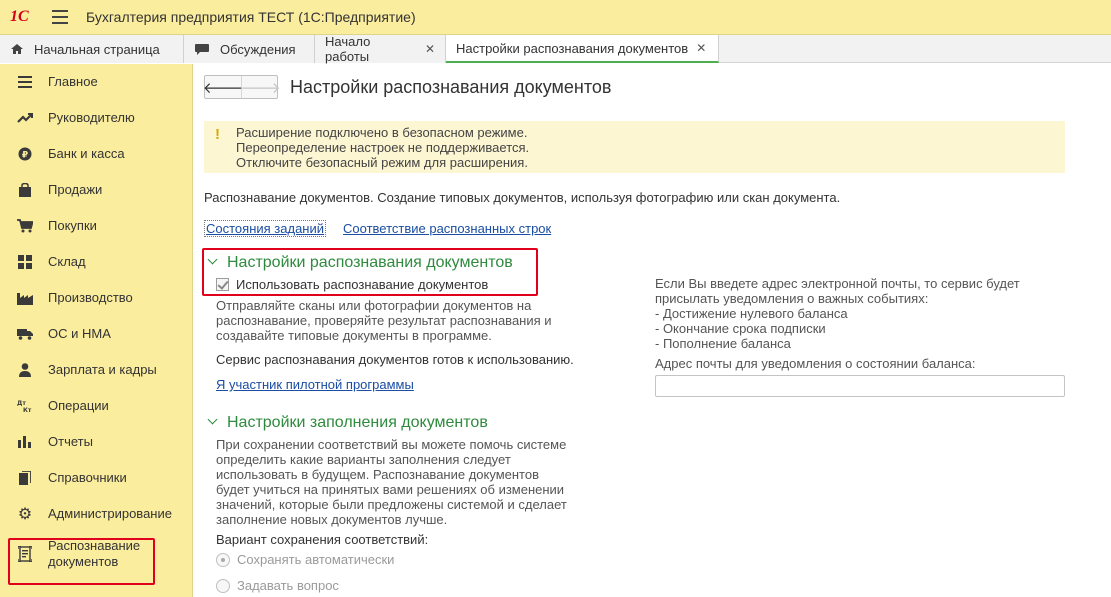 This screenshot has width=1111, height=597. What do you see at coordinates (96, 154) in the screenshot?
I see `sidebar-item-bank: ₽ Банк и касса` at bounding box center [96, 154].